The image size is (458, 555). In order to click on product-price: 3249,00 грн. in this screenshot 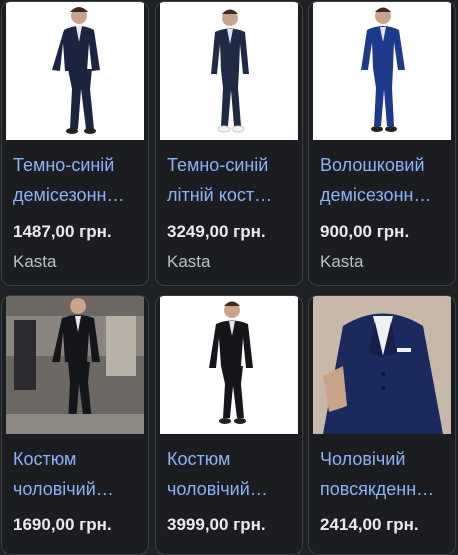, I will do `click(216, 231)`.